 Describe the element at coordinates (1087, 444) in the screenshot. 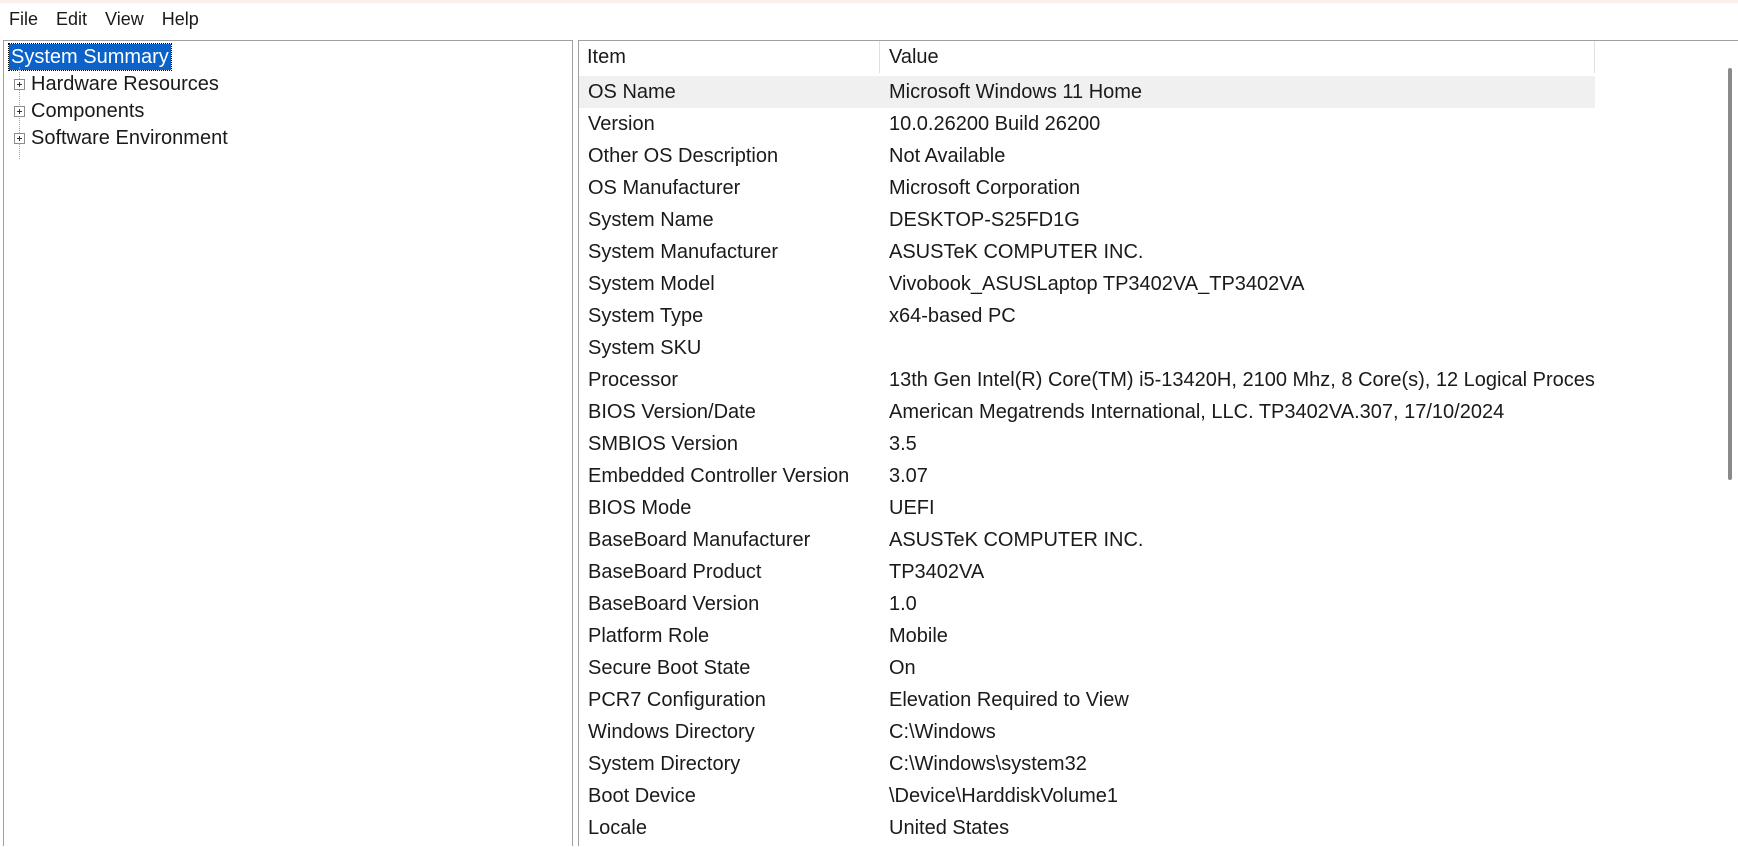

I see `table-row: SMBIOS Version 3.5` at that location.